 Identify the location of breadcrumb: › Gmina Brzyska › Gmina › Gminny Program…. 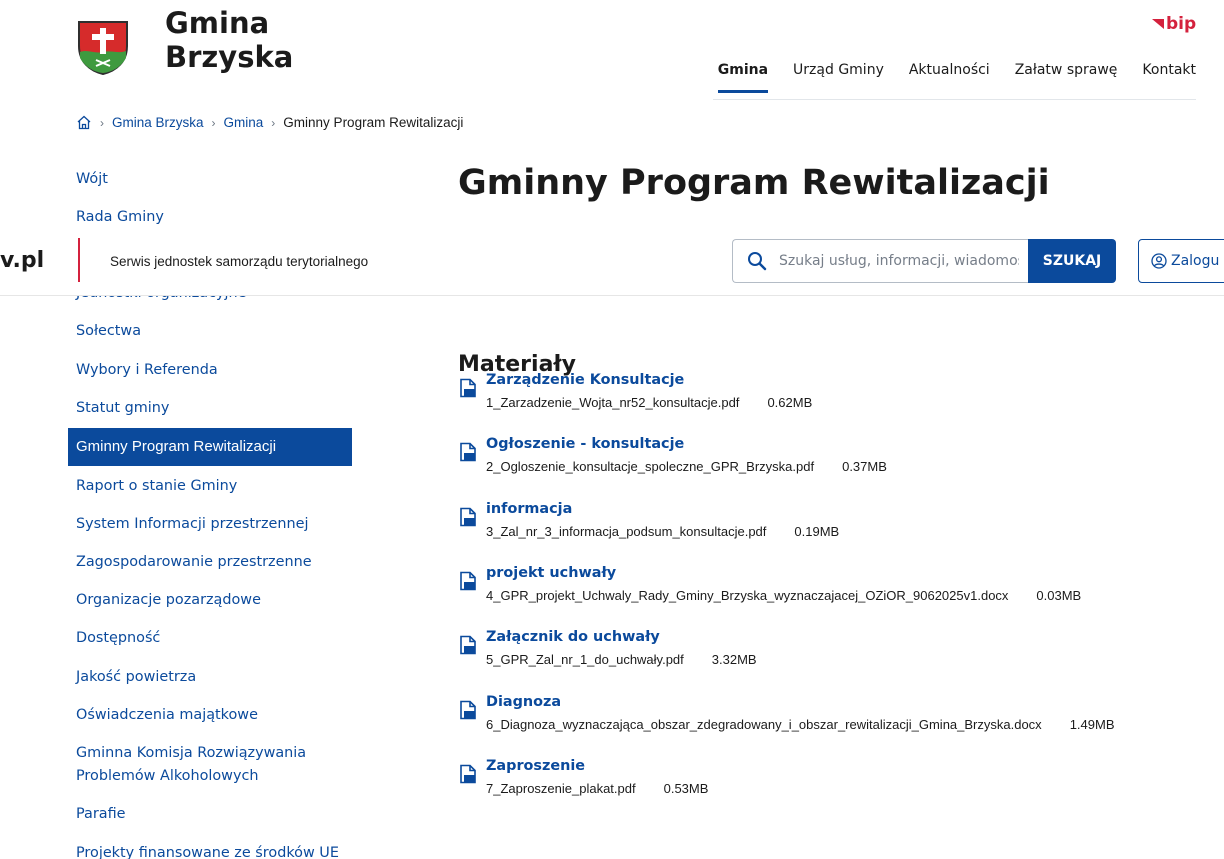
(269, 122).